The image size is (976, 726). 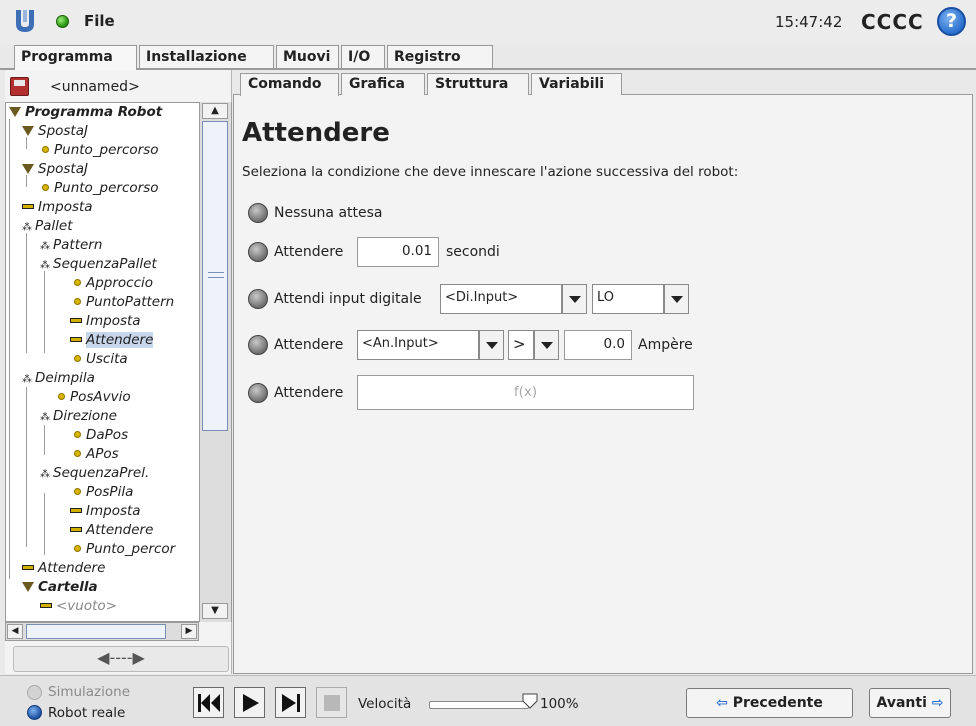 I want to click on tree-item: Cartella, so click(x=60, y=587).